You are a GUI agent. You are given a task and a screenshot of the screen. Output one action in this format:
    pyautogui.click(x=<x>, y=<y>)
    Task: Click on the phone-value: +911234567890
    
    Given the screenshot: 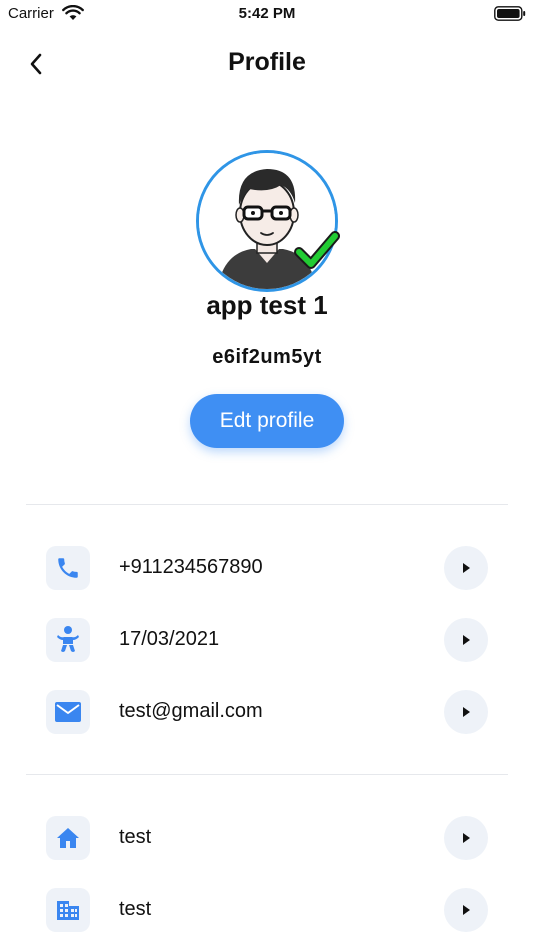 What is the action you would take?
    pyautogui.click(x=191, y=567)
    